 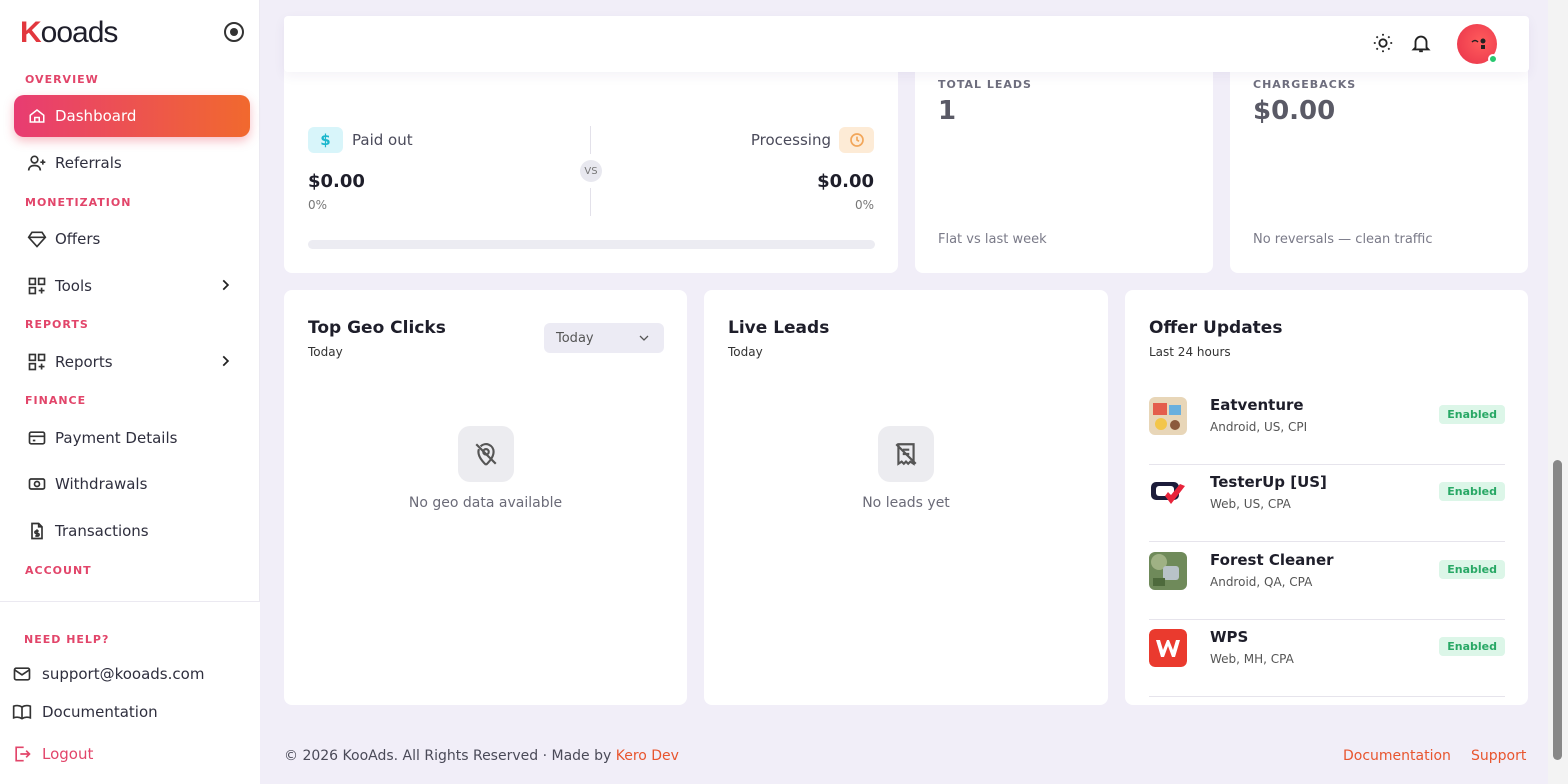 I want to click on section-monetization: MONETIZATION, so click(x=78, y=202).